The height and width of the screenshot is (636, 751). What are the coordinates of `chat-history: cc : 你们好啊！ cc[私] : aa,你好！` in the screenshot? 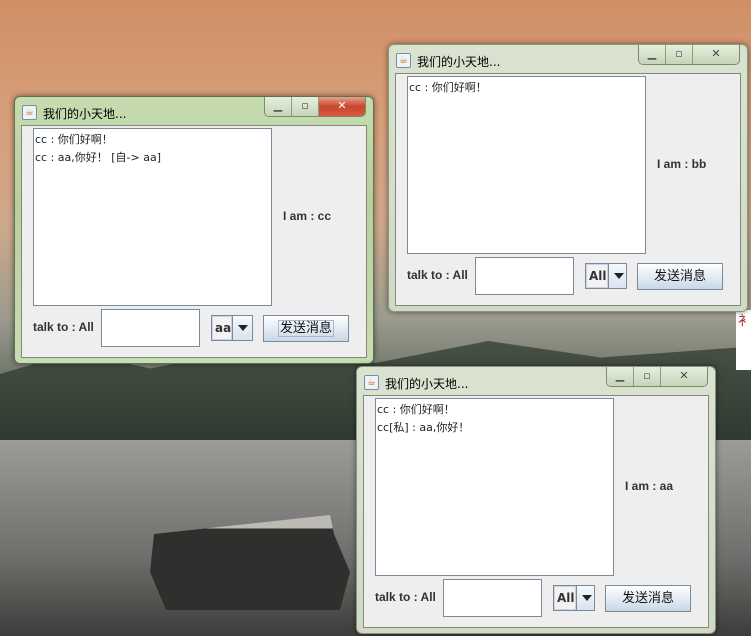 It's located at (494, 487).